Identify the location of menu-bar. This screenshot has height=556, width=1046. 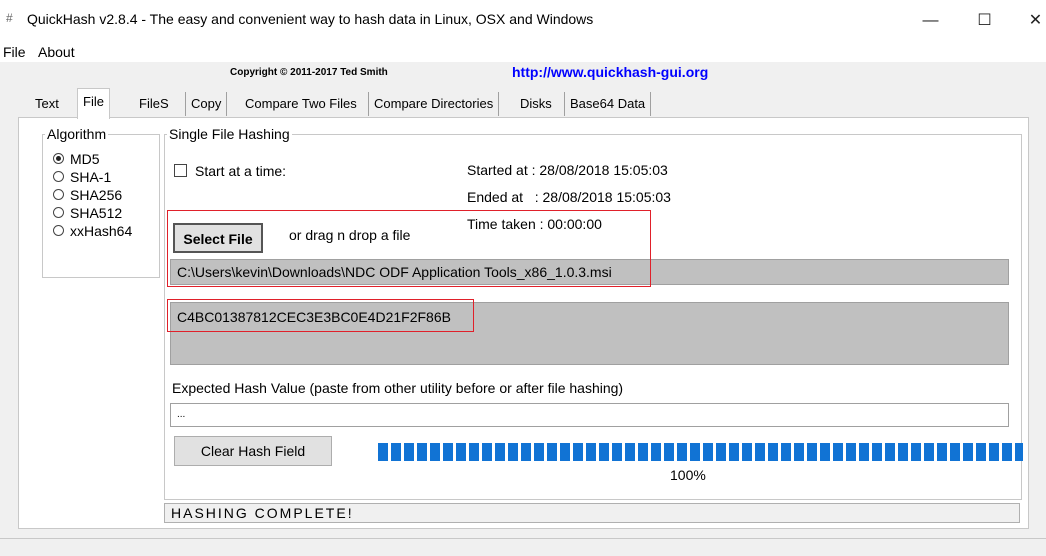
(523, 51).